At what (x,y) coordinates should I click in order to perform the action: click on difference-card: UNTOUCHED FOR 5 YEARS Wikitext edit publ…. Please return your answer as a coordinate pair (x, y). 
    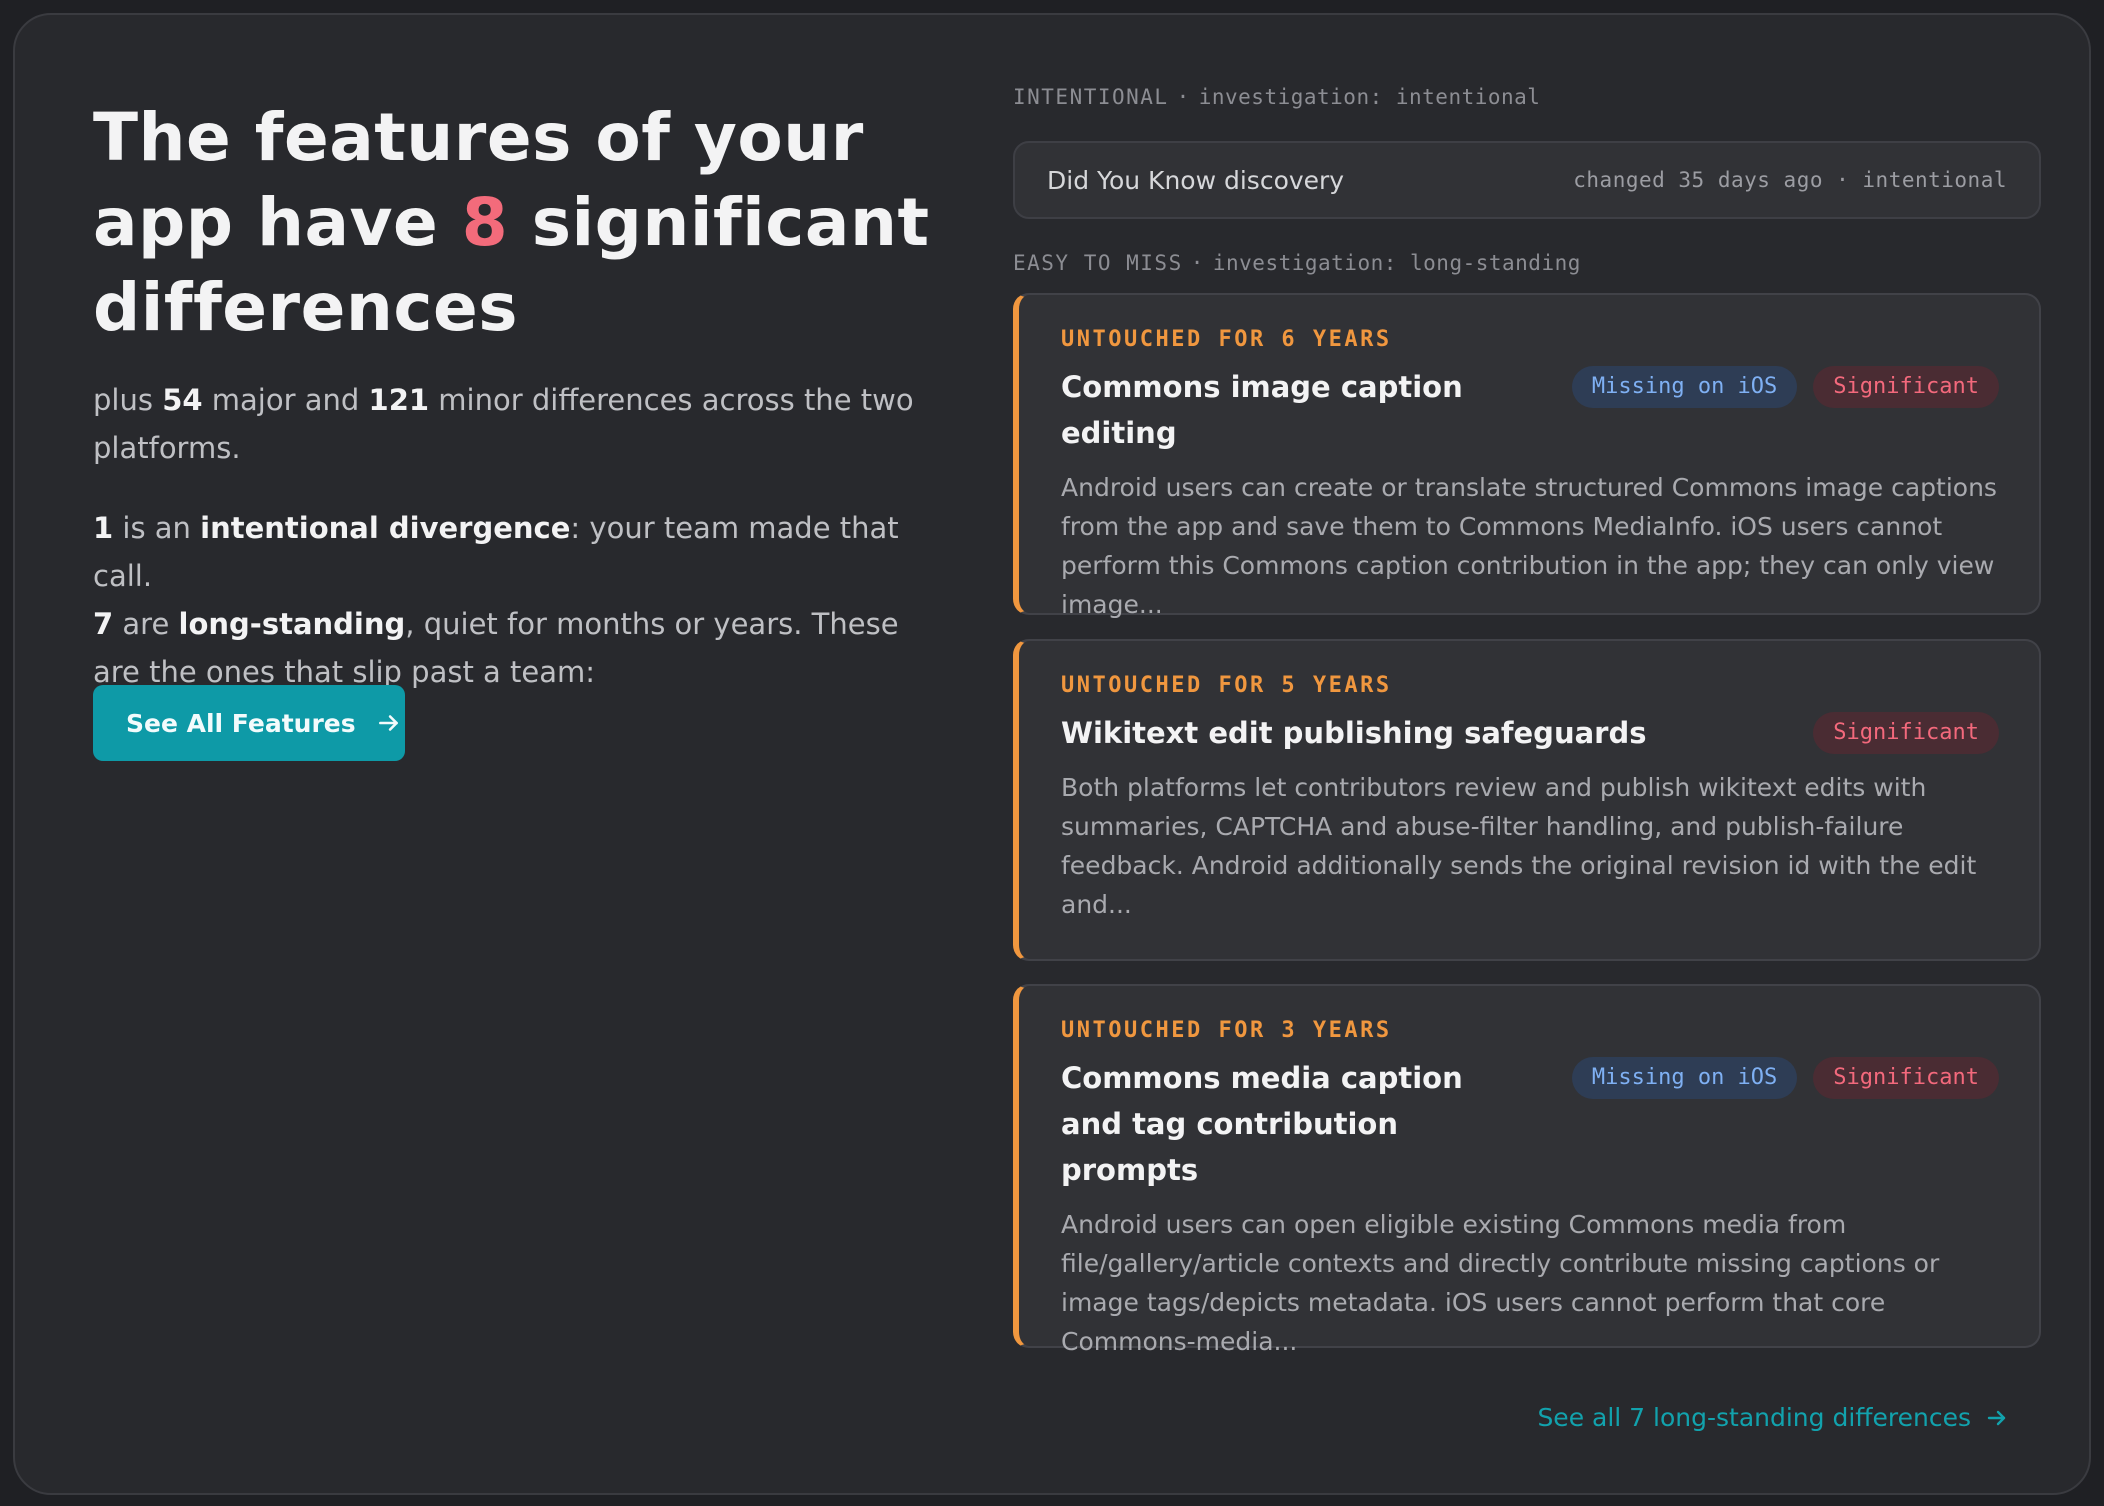
    Looking at the image, I should click on (1527, 800).